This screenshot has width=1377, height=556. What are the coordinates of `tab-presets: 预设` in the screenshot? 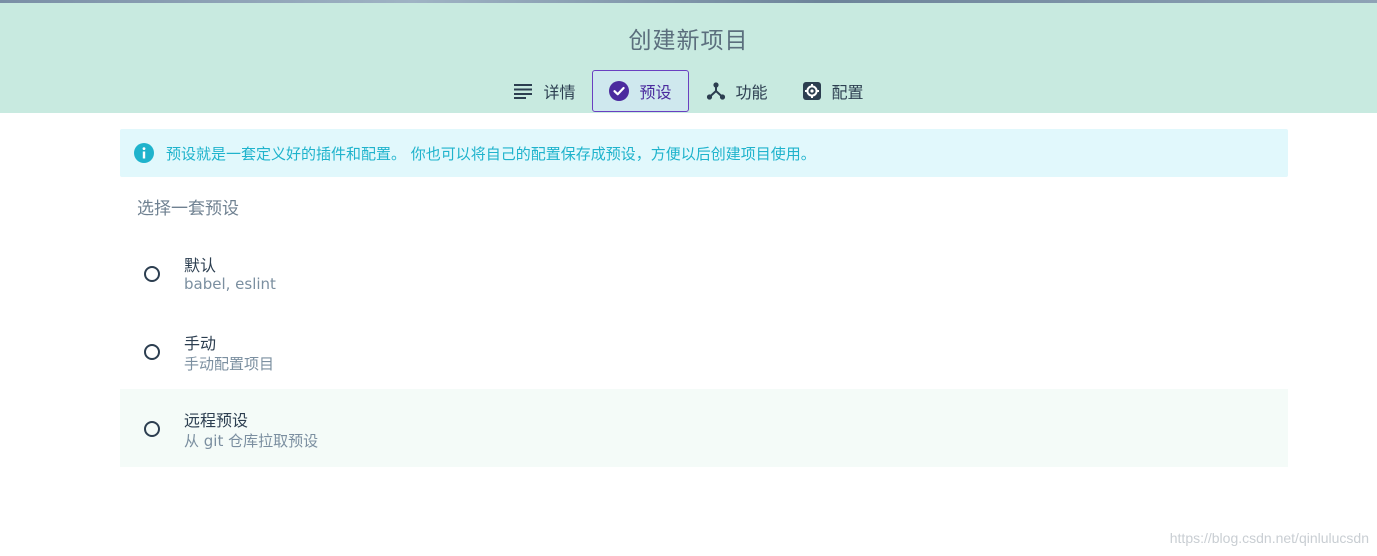 It's located at (640, 91).